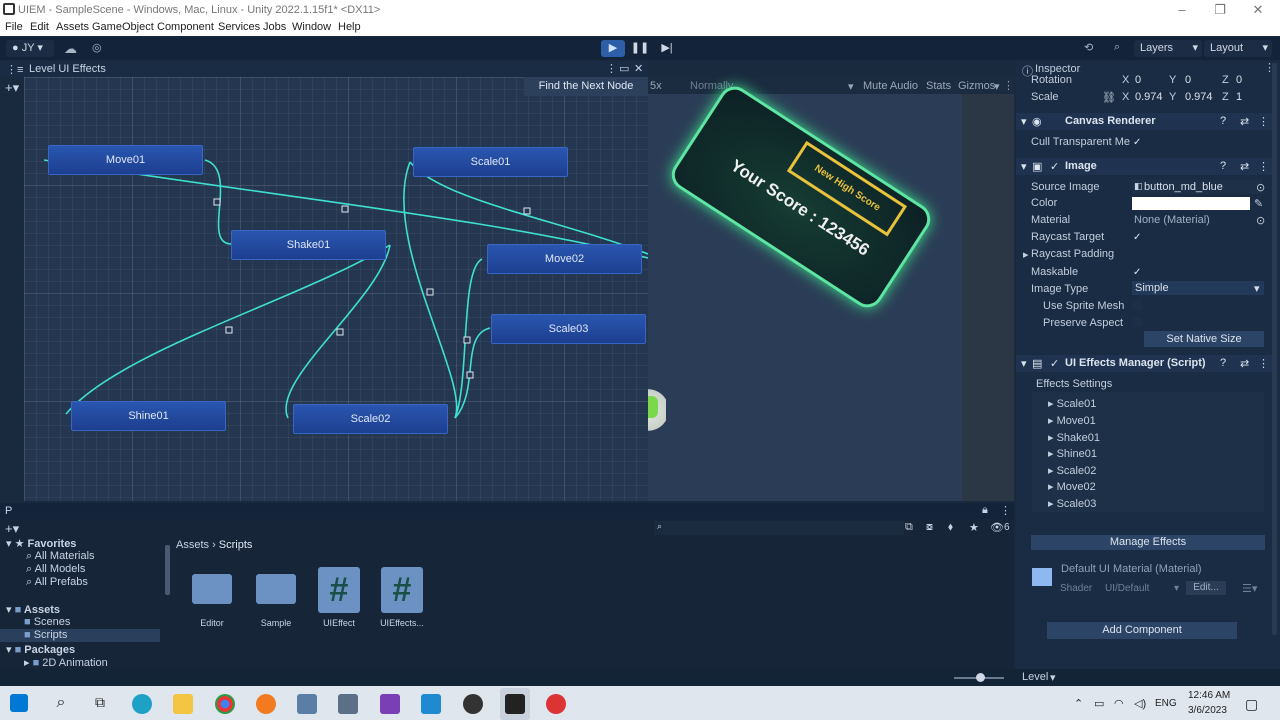 The width and height of the screenshot is (1280, 720). What do you see at coordinates (47, 622) in the screenshot?
I see `tree-item: ■ Scenes` at bounding box center [47, 622].